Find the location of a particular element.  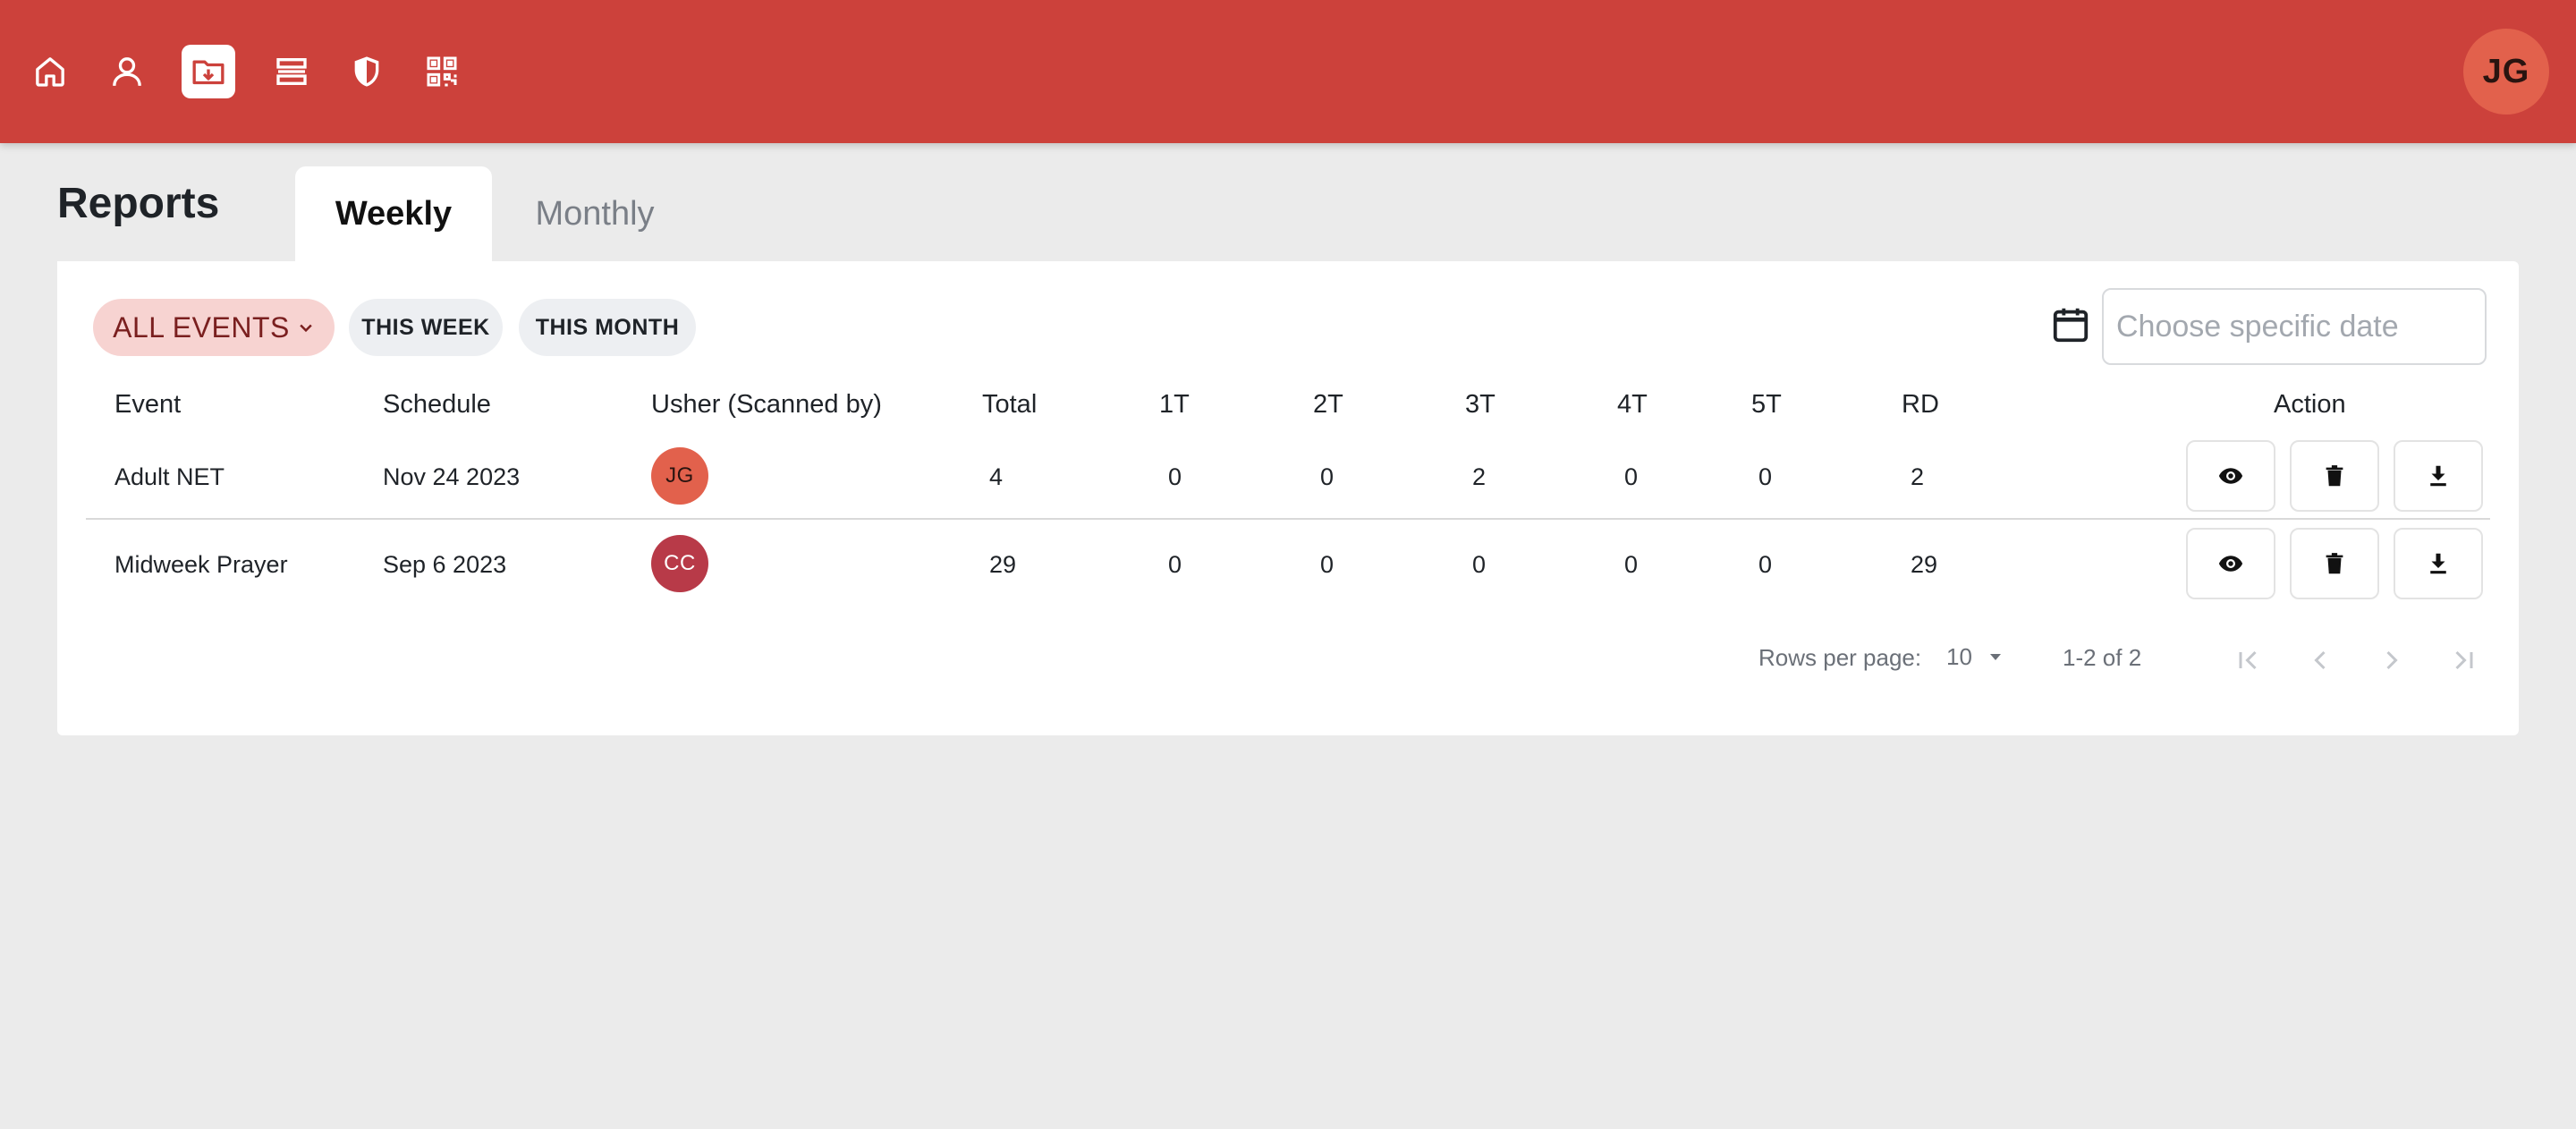

nav-users-button is located at coordinates (127, 71).